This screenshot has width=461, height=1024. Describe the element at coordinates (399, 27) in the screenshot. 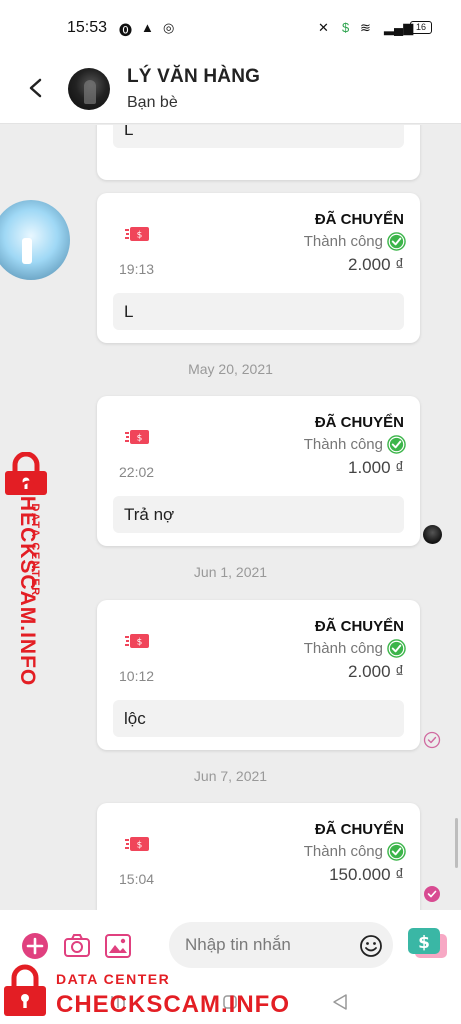

I see `signal-icon: ▂▄▆` at that location.